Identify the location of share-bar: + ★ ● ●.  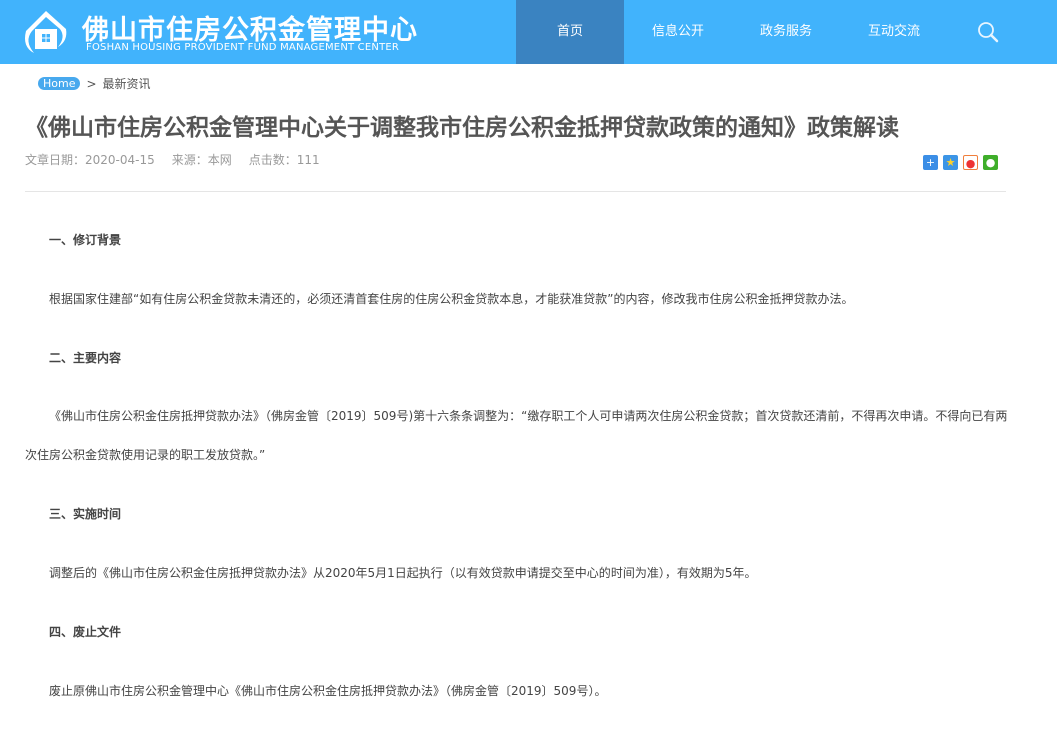
(960, 162).